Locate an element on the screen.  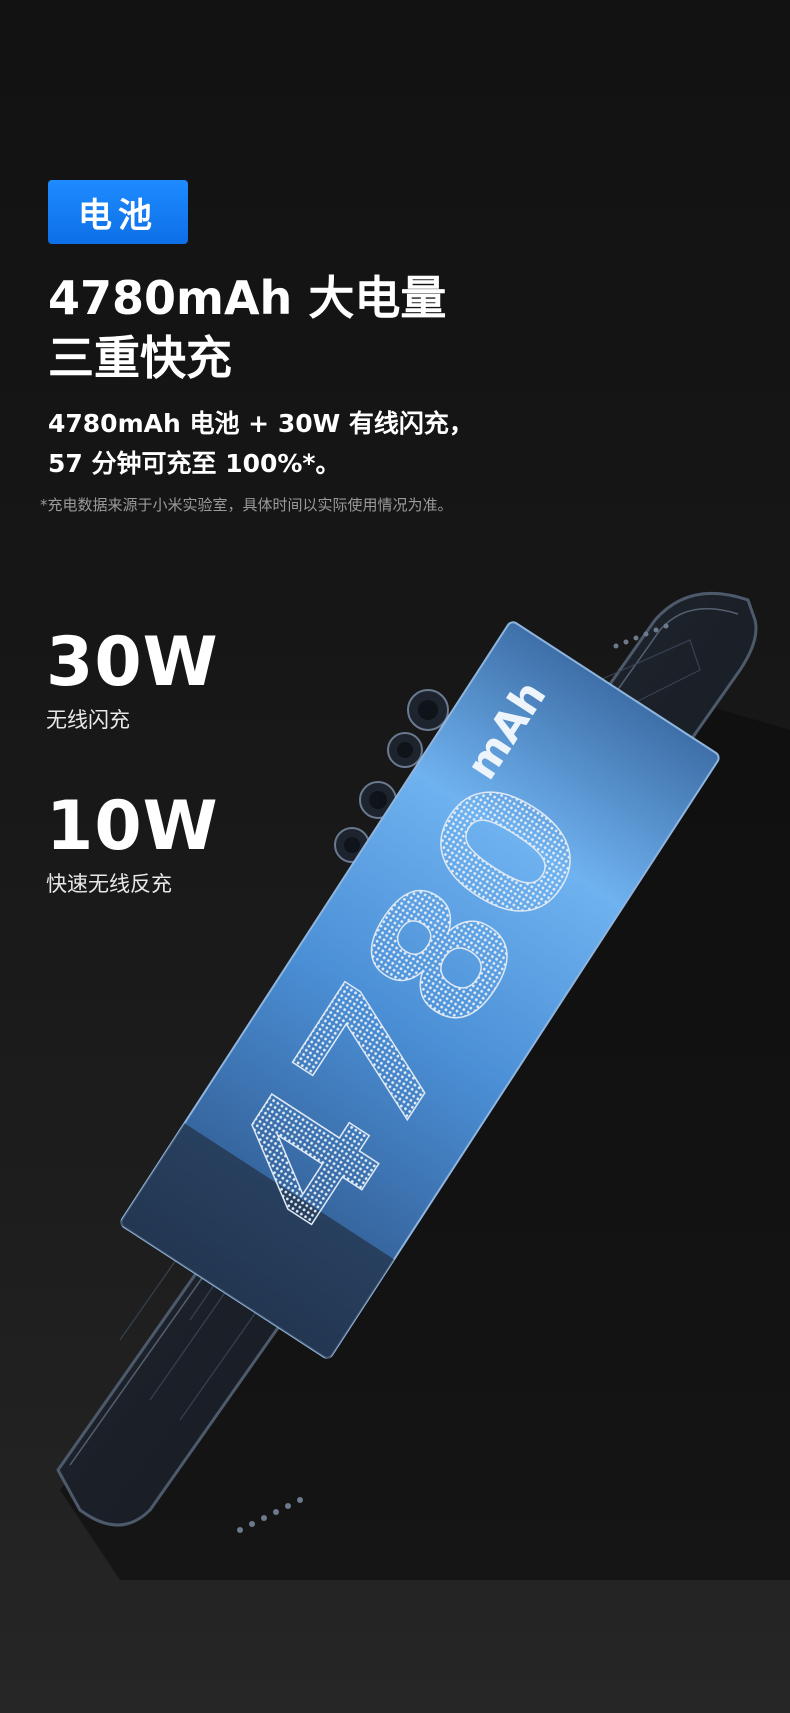
battery-badge: 电池 is located at coordinates (118, 212).